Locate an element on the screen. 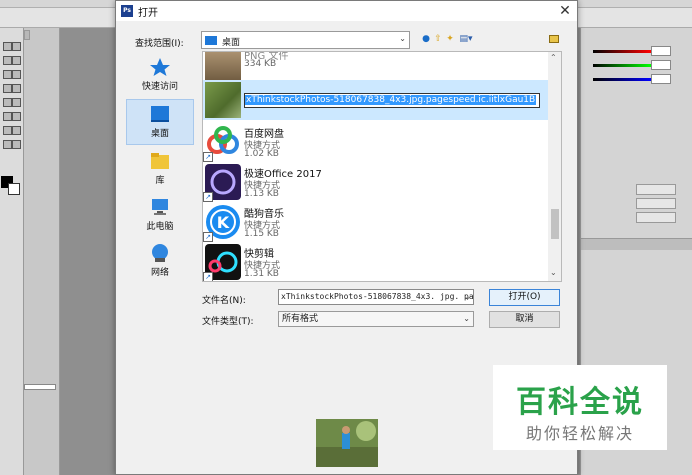 The image size is (692, 475). place-library: 库 is located at coordinates (160, 170).